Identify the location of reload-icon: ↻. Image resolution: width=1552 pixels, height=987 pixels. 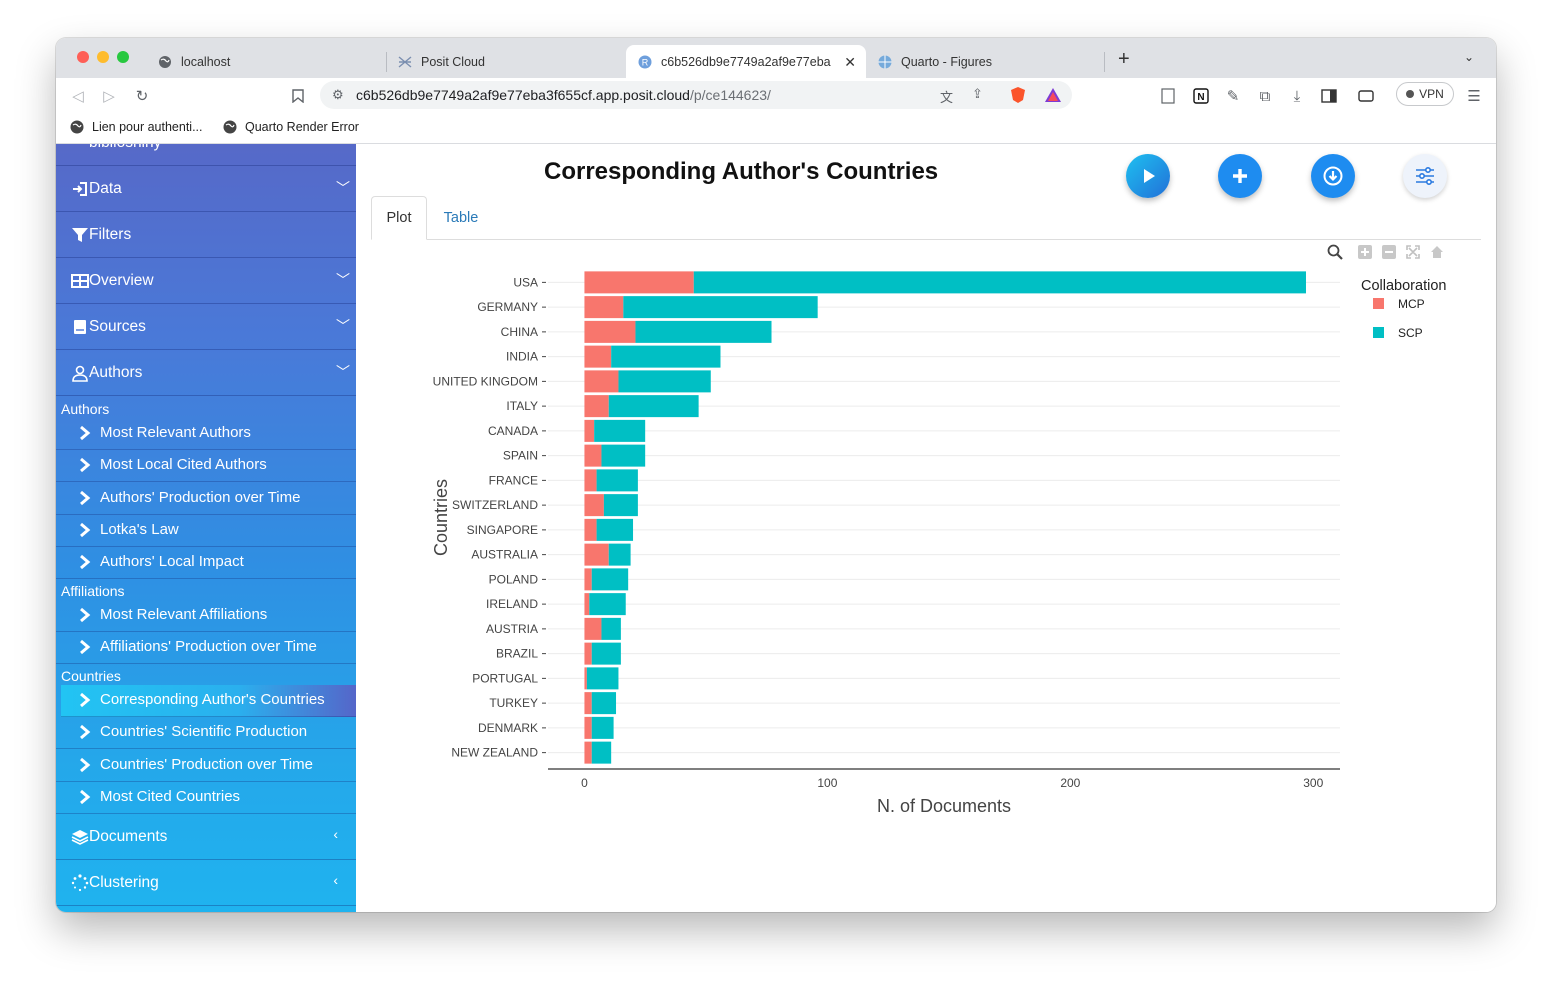
(142, 96).